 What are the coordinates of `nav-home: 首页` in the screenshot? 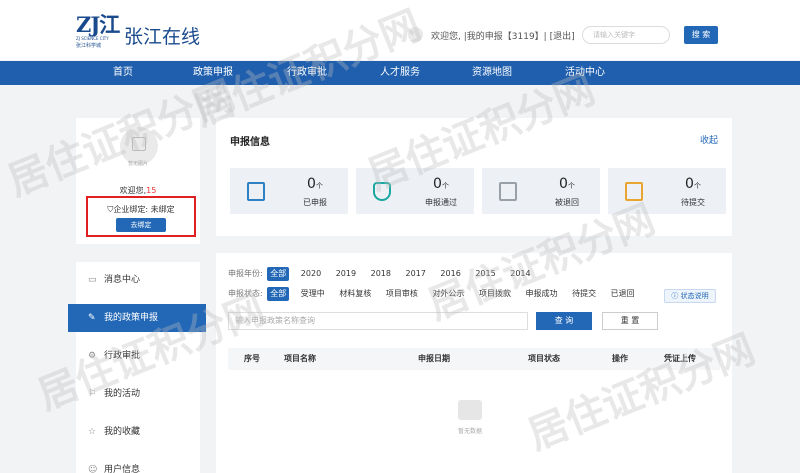 It's located at (123, 73).